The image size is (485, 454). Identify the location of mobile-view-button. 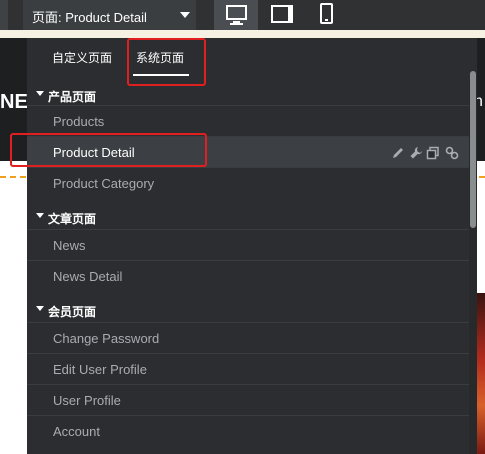
(328, 15).